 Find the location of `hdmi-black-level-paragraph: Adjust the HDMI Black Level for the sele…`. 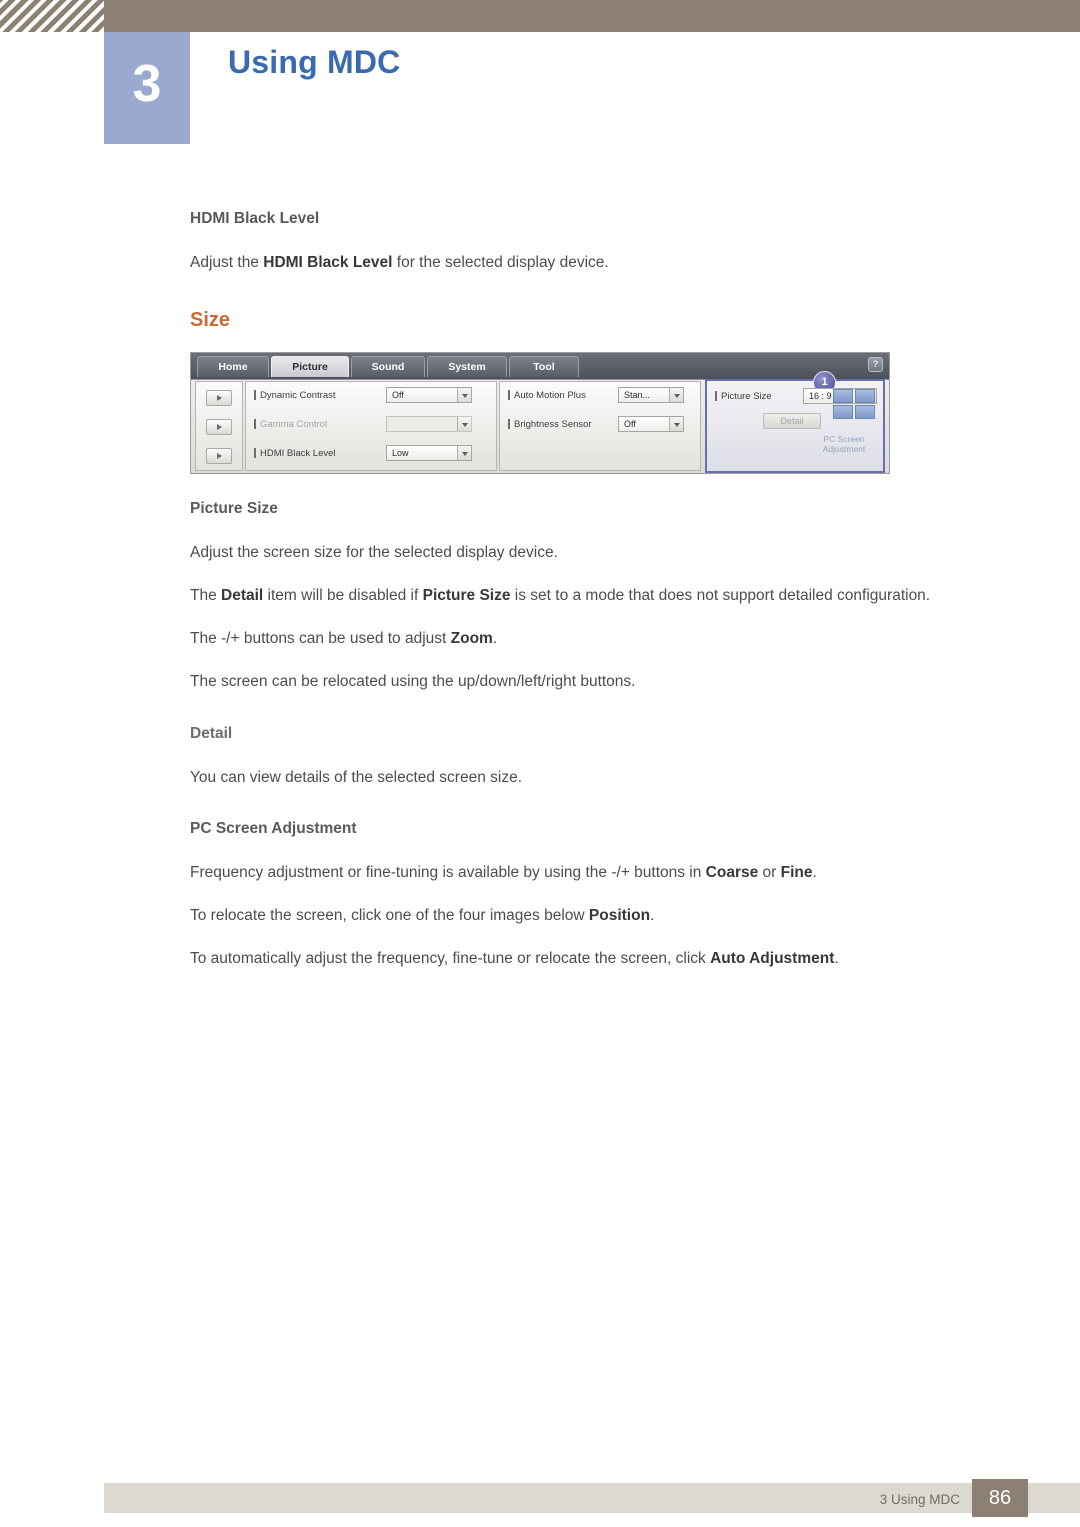

hdmi-black-level-paragraph: Adjust the HDMI Black Level for the sele… is located at coordinates (570, 262).